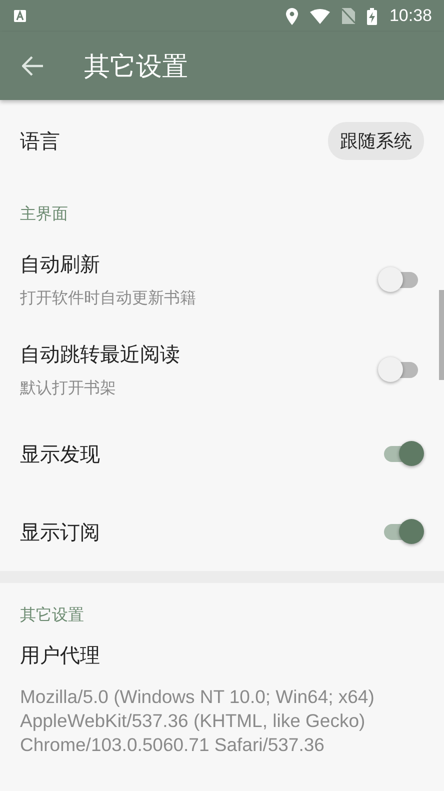 This screenshot has width=444, height=791. Describe the element at coordinates (320, 16) in the screenshot. I see `wifi-icon` at that location.